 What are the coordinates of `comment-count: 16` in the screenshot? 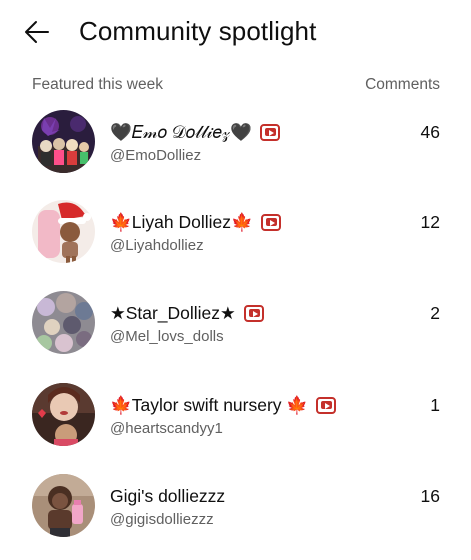 It's located at (430, 496).